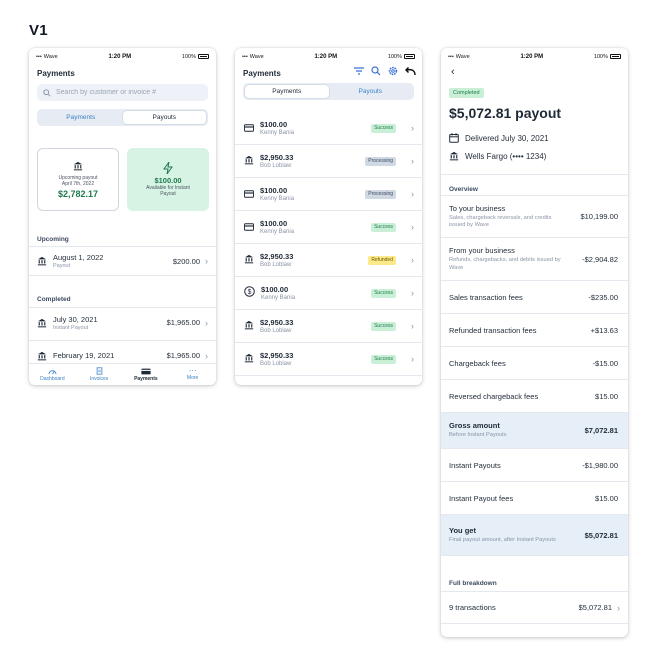  What do you see at coordinates (245, 56) in the screenshot?
I see `signal-icon: •••` at bounding box center [245, 56].